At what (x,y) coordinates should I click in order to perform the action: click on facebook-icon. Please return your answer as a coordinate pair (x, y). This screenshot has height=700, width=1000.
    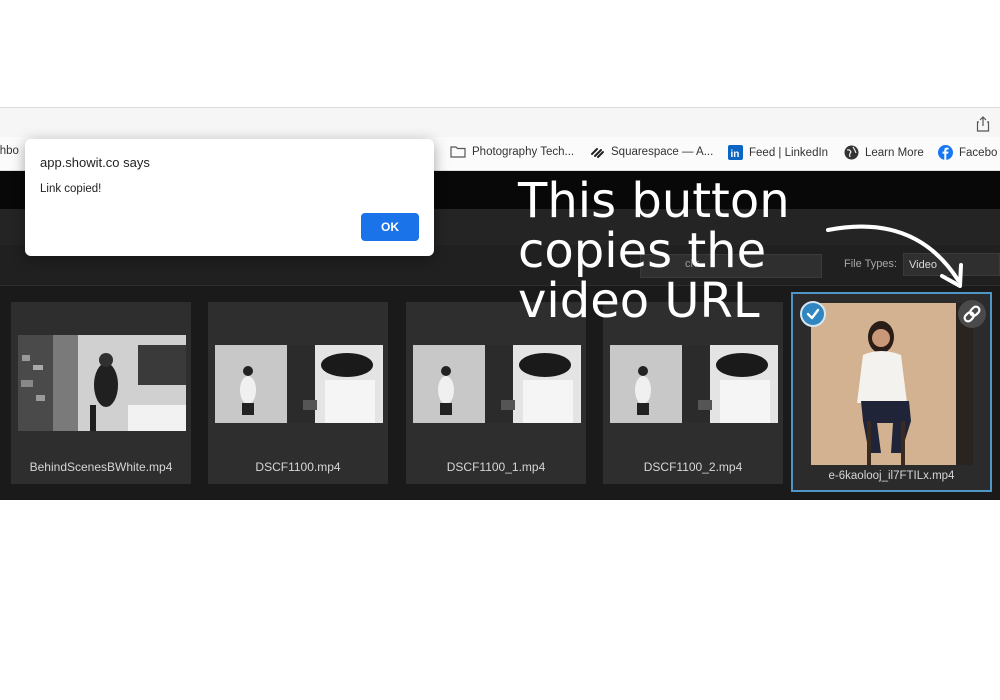
    Looking at the image, I should click on (945, 152).